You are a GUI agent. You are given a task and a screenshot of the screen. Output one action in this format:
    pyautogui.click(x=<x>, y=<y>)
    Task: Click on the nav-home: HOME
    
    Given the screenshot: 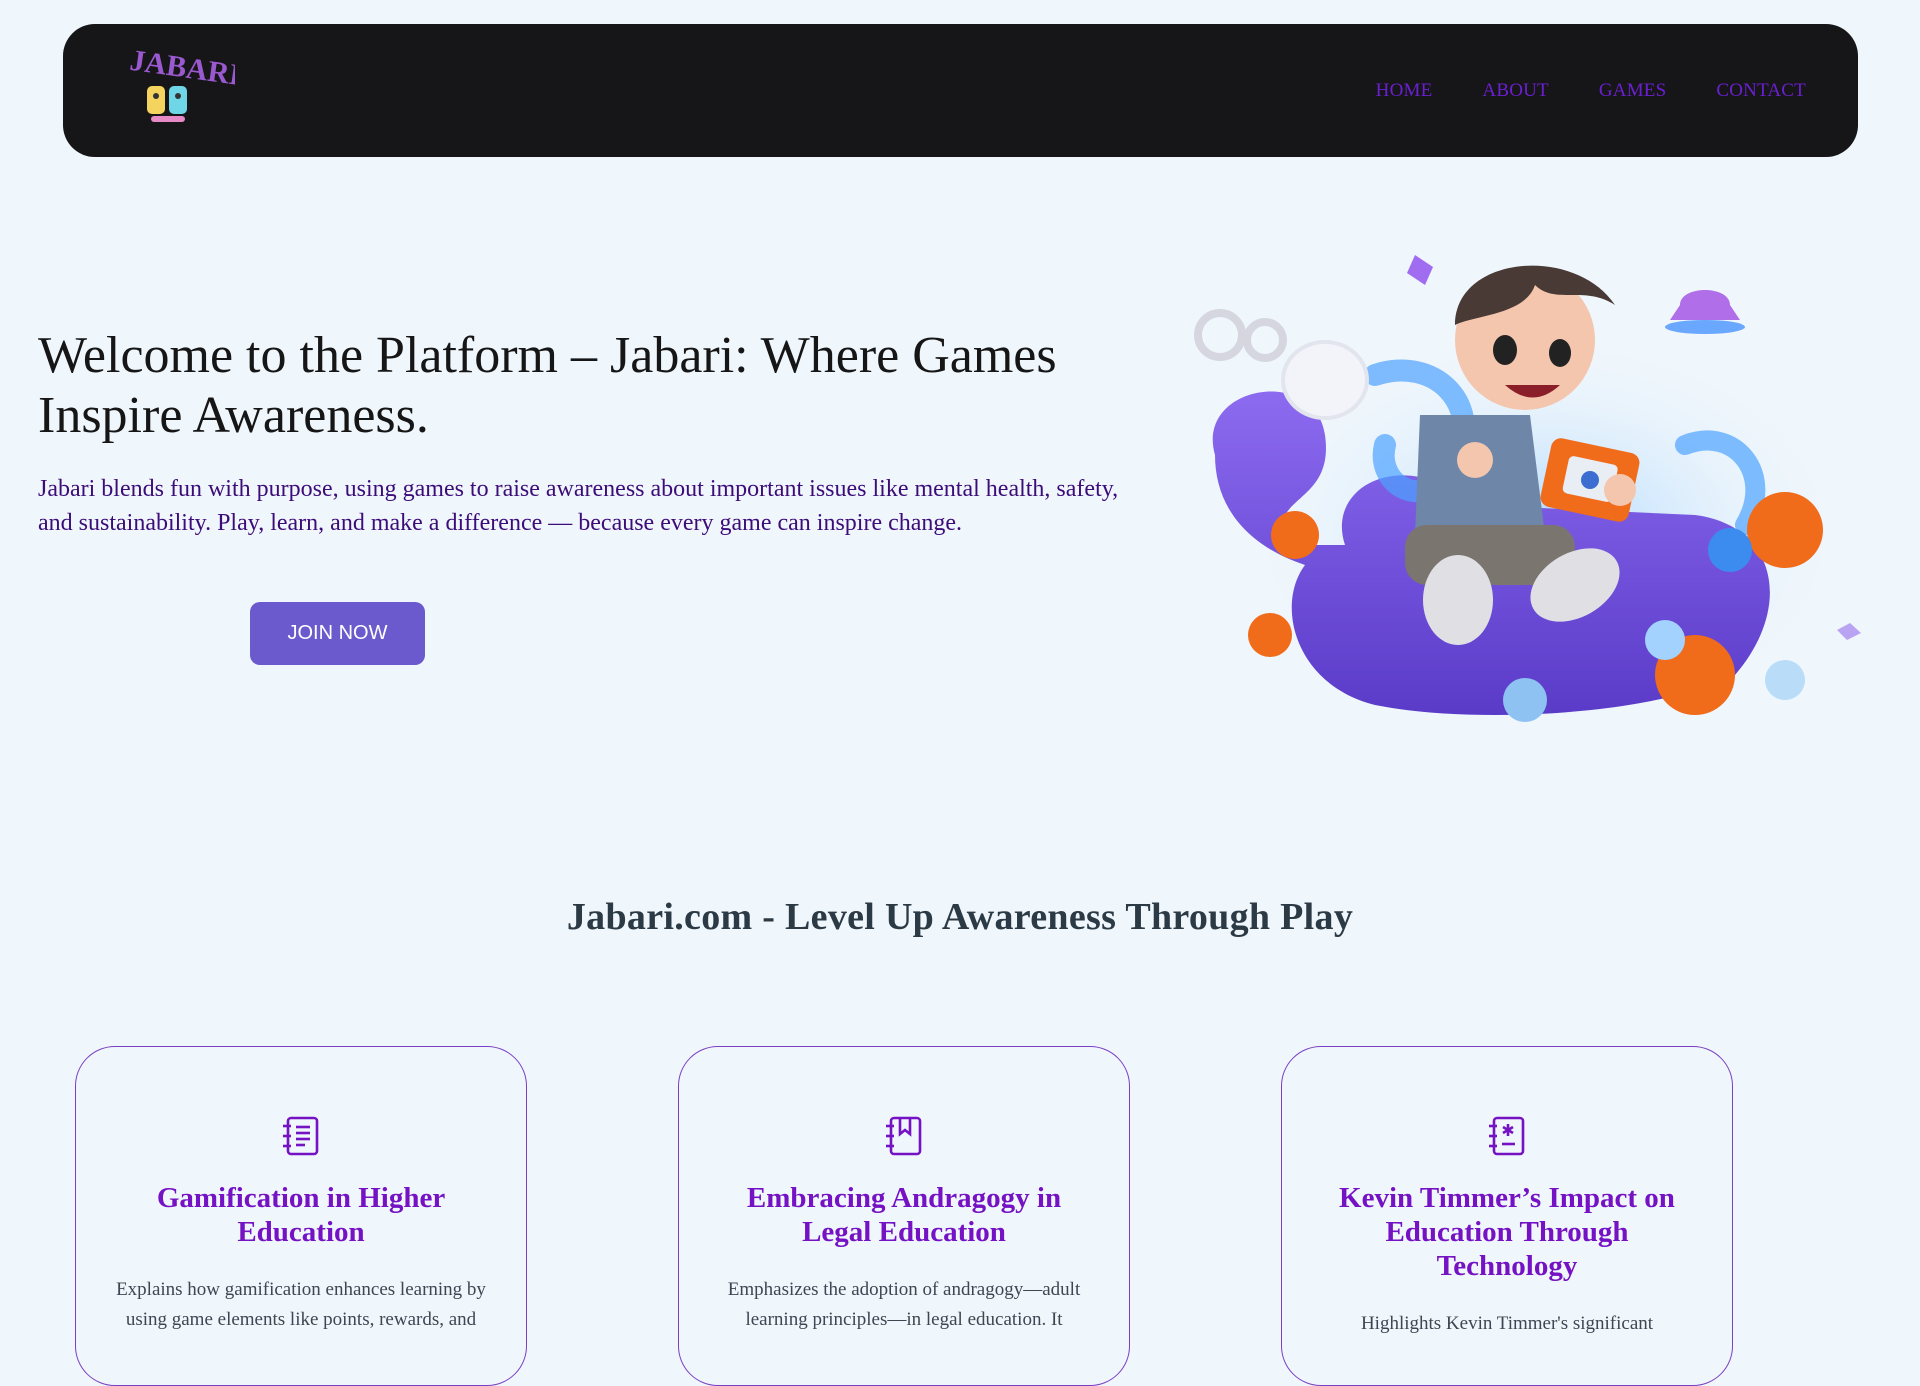 What is the action you would take?
    pyautogui.click(x=1404, y=91)
    